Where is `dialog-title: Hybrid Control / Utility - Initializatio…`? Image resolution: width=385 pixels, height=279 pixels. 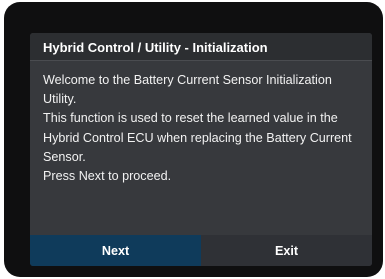
dialog-title: Hybrid Control / Utility - Initializatio… is located at coordinates (155, 47).